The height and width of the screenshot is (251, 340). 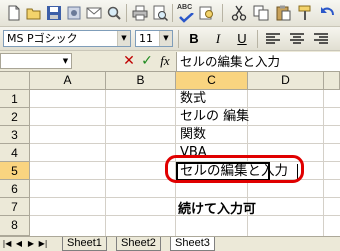 What do you see at coordinates (234, 169) in the screenshot?
I see `highlight-ring` at bounding box center [234, 169].